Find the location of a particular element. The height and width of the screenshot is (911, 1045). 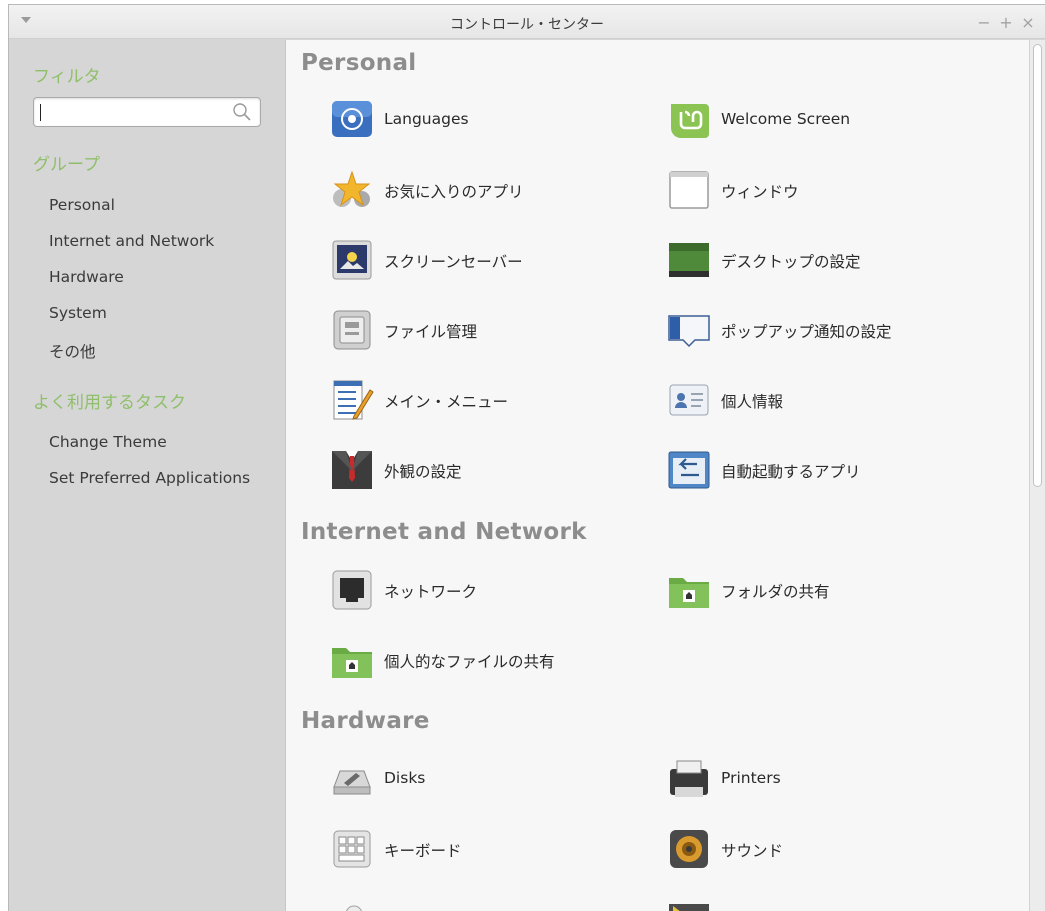

minimize-button: − is located at coordinates (984, 22).